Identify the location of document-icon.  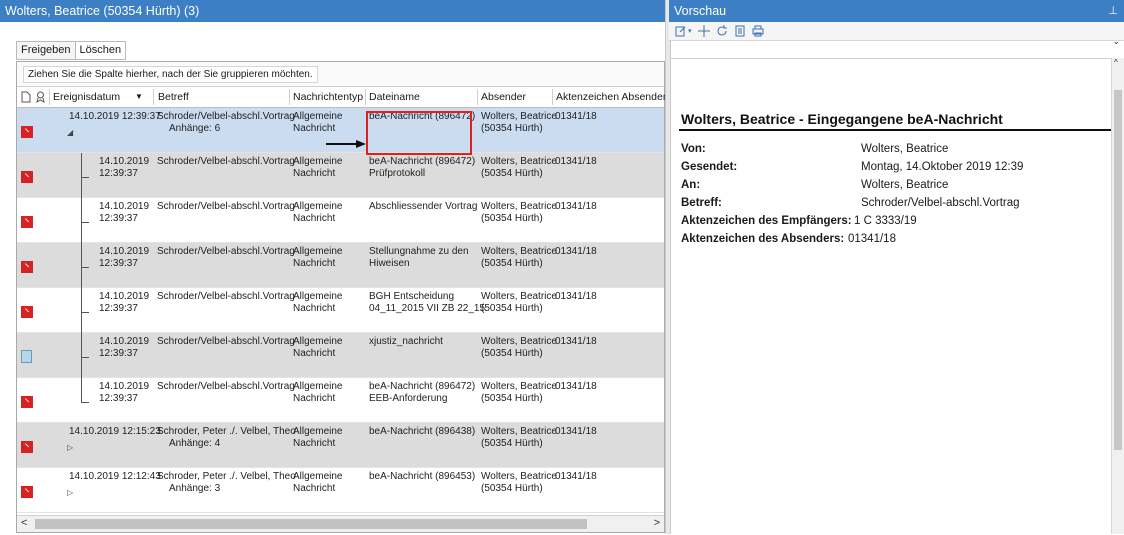
(740, 31).